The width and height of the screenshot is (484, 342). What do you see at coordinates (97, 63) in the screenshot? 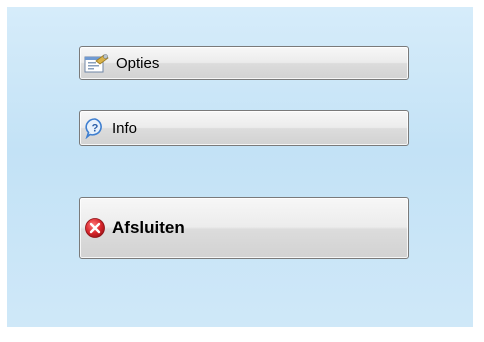
I see `settings-form-icon` at bounding box center [97, 63].